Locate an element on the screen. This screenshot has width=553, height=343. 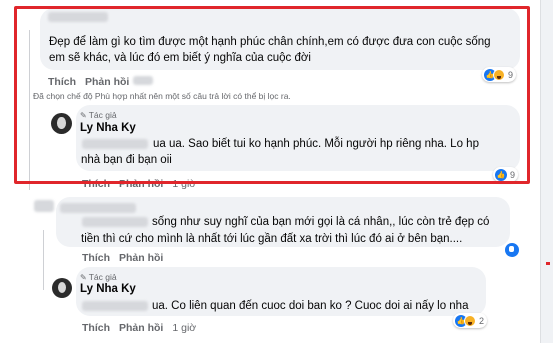
like-icon is located at coordinates (512, 250).